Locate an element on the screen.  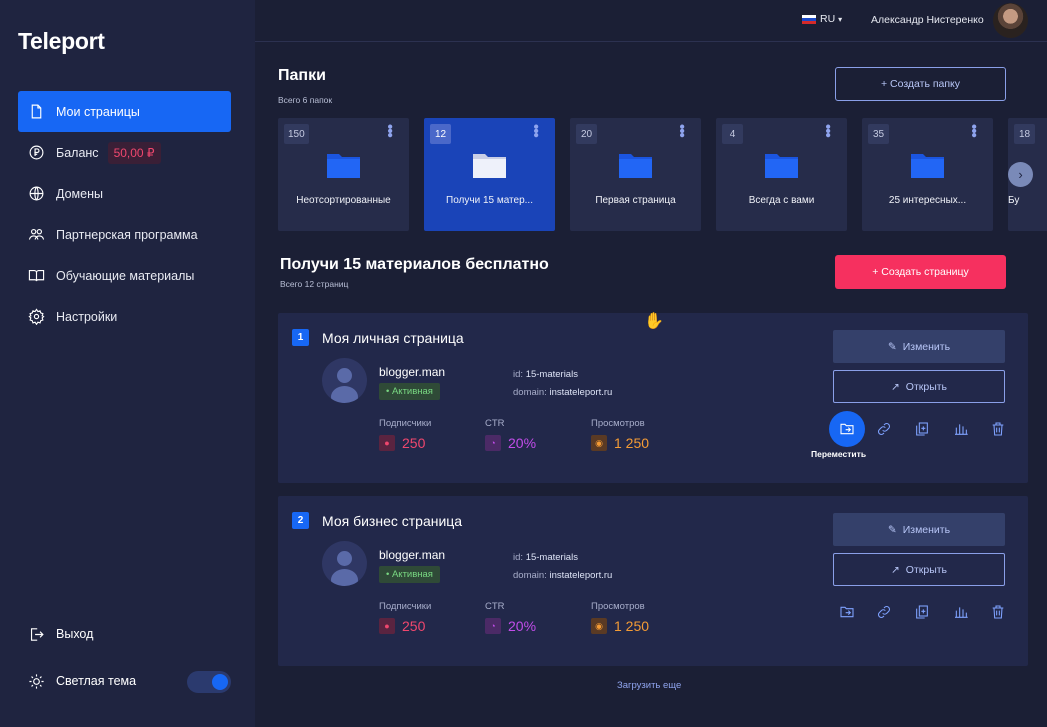
balance-badge: 50,00 ₽ is located at coordinates (134, 152).